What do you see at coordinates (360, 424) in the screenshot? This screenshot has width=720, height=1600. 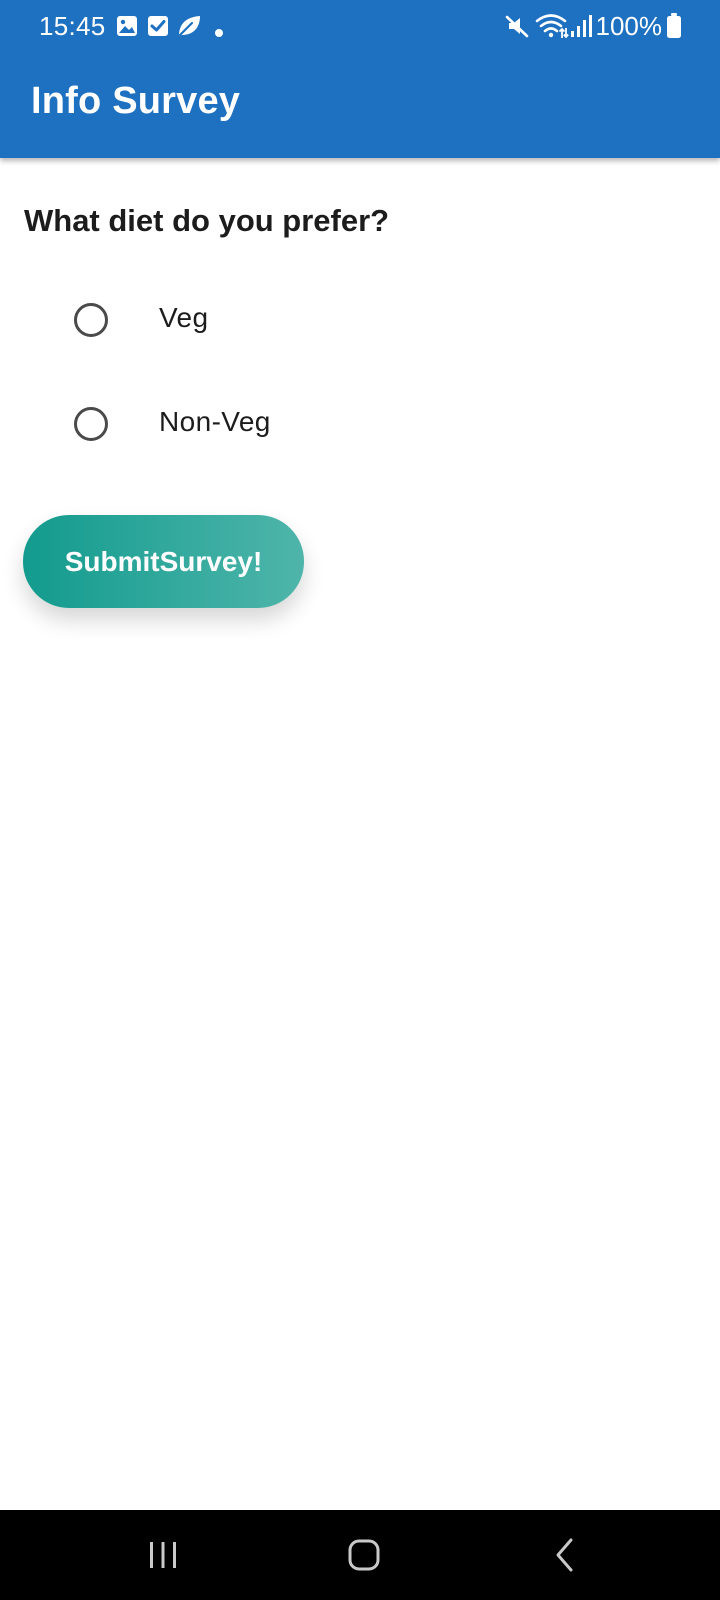 I see `radio-option-non-veg: Non-Veg` at bounding box center [360, 424].